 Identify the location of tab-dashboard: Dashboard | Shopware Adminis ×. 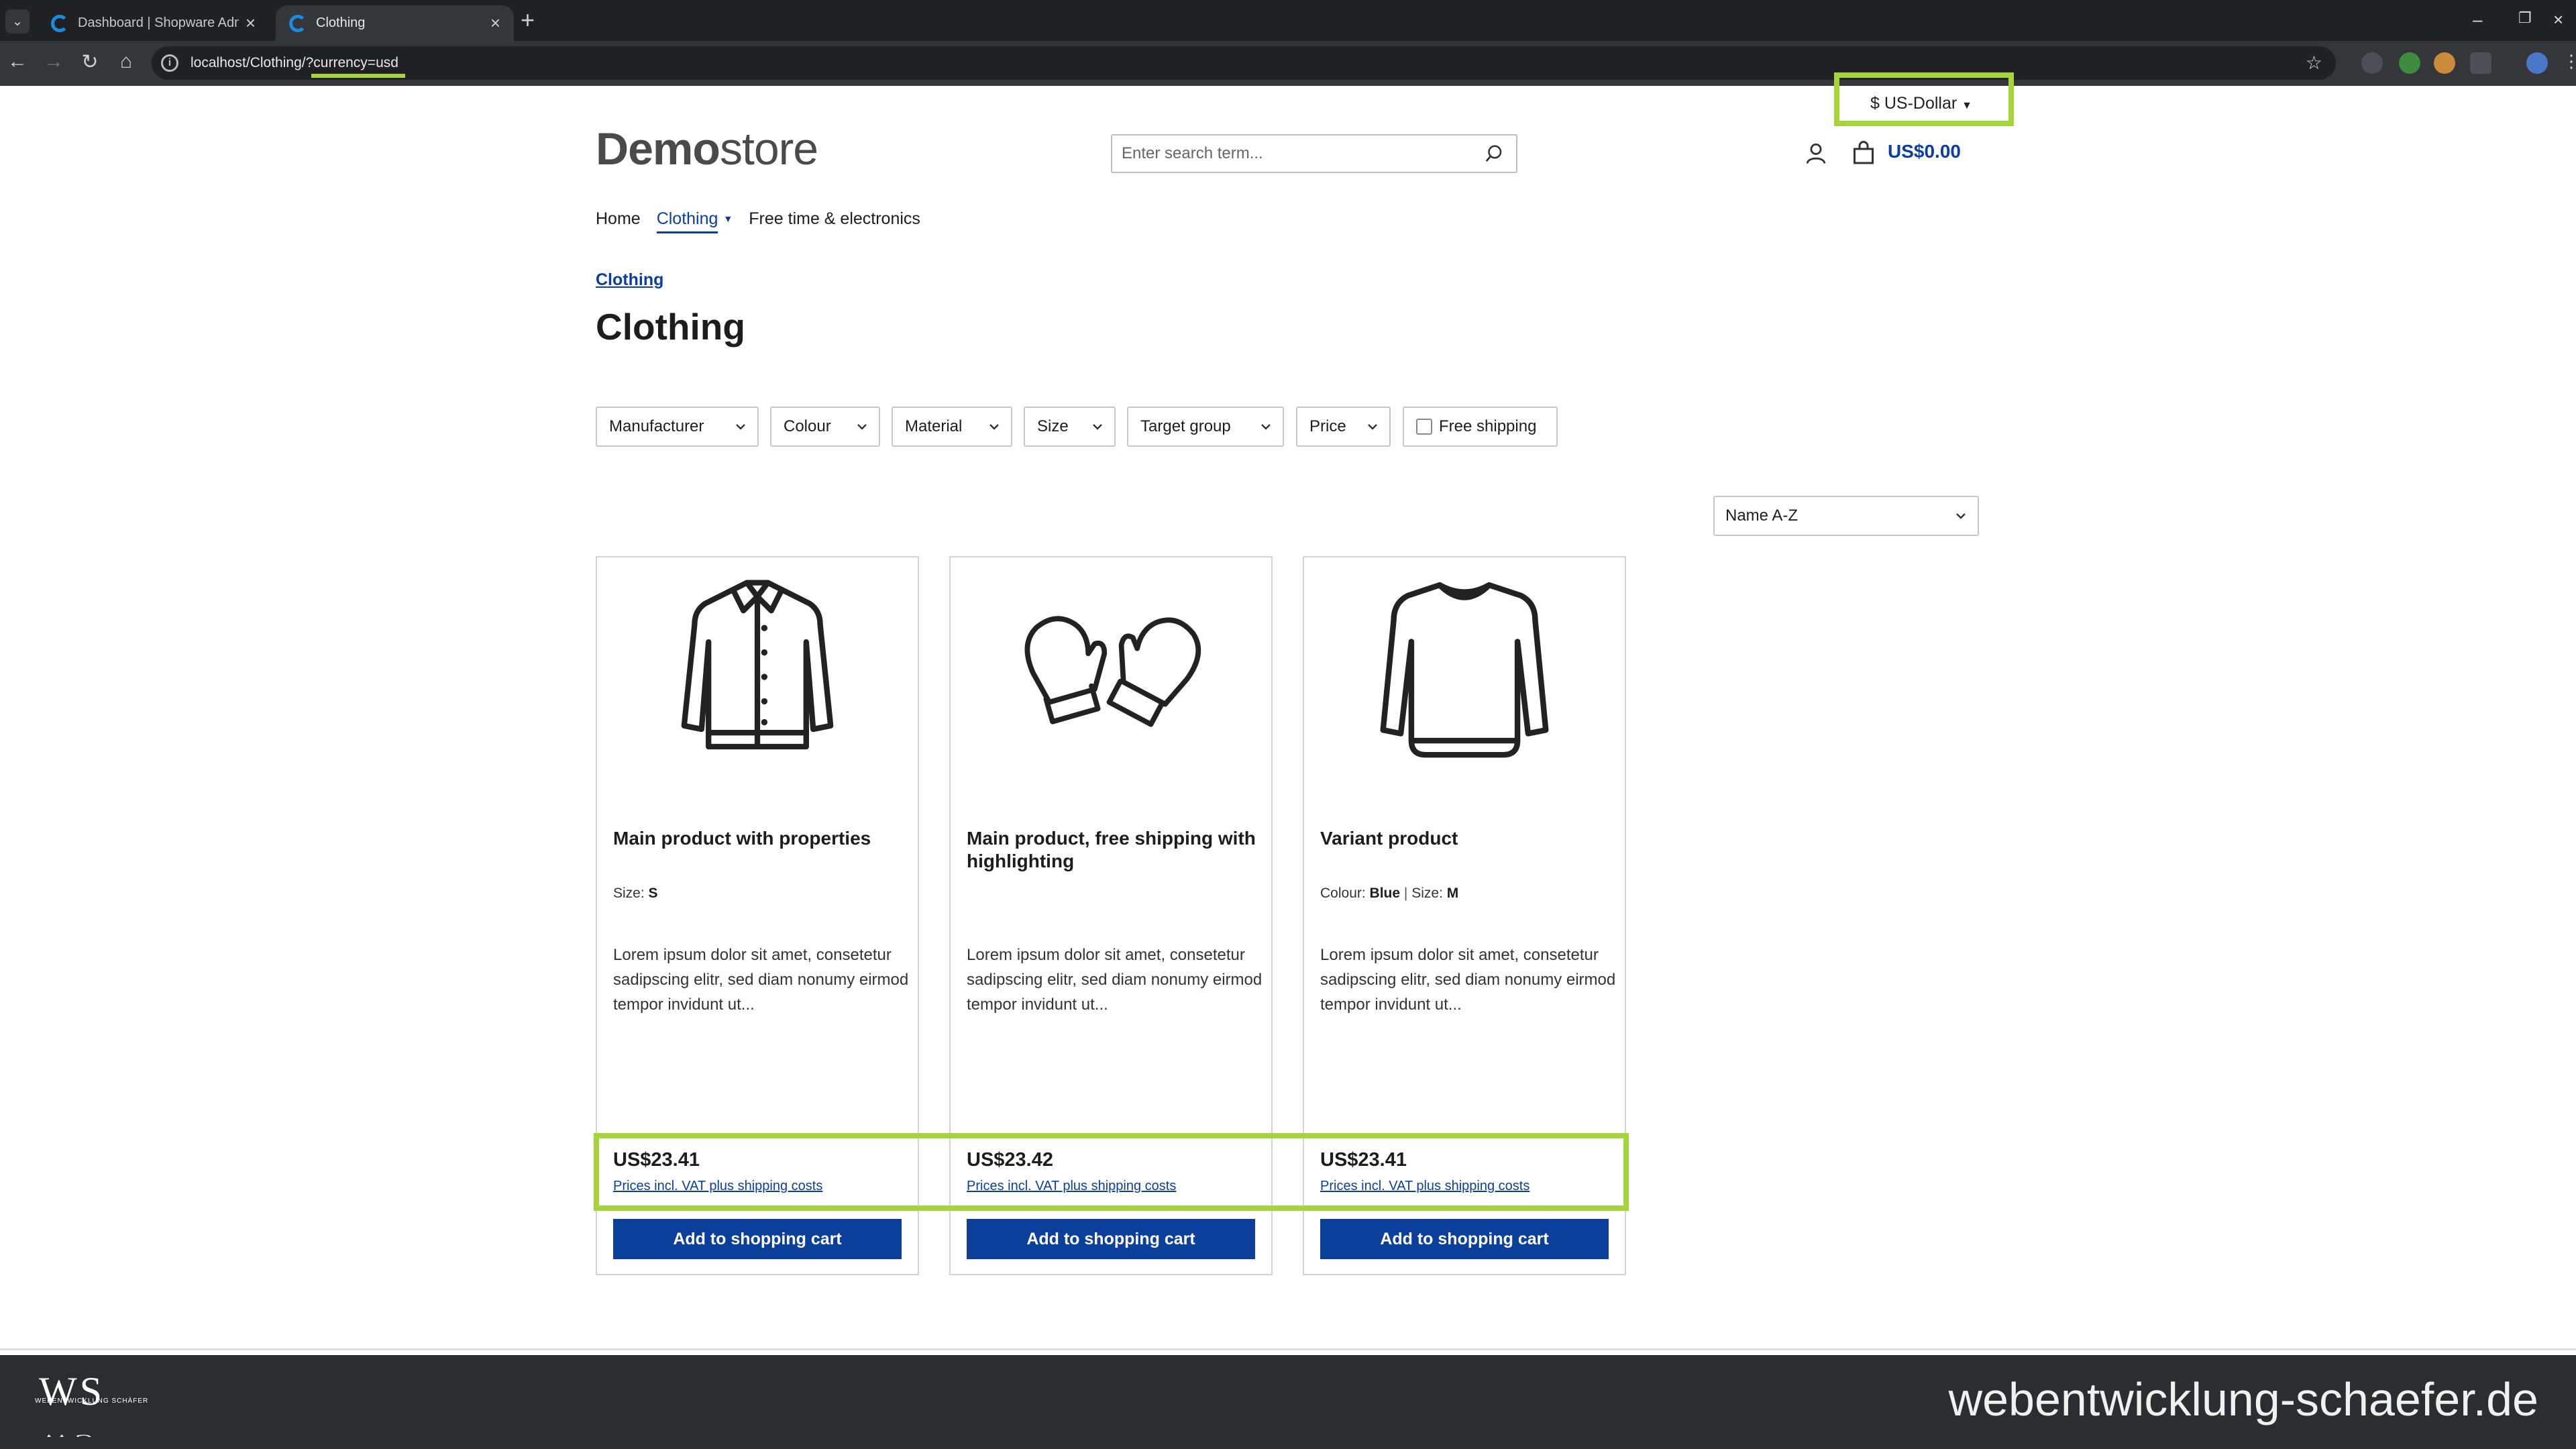
(153, 23).